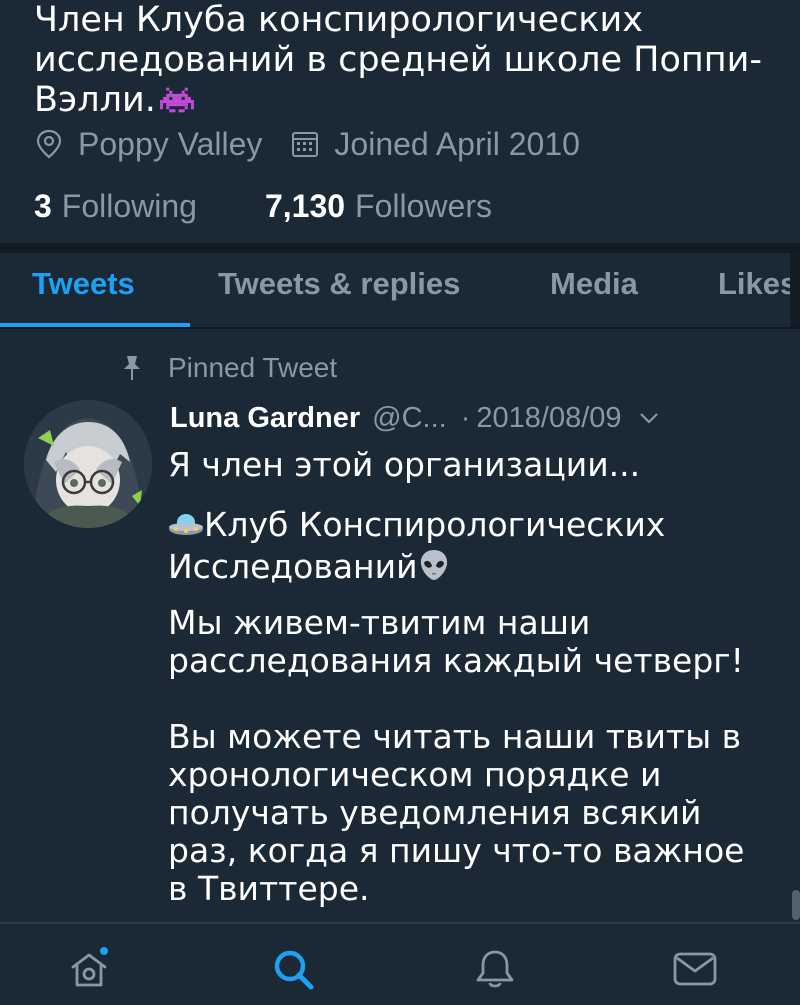 Image resolution: width=800 pixels, height=1005 pixels. I want to click on tab-tweets-replies: Tweets & replies, so click(339, 290).